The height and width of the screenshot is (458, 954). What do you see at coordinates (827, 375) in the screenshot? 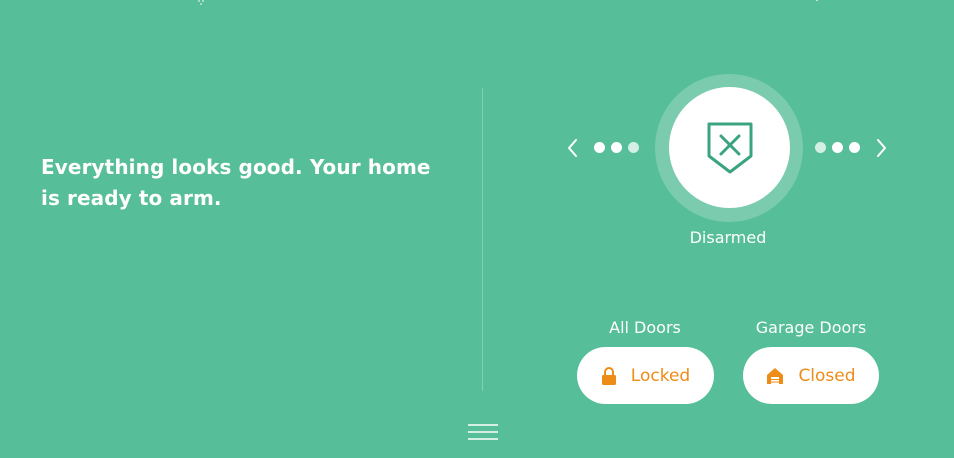
I see `garage-doors-state: Closed` at bounding box center [827, 375].